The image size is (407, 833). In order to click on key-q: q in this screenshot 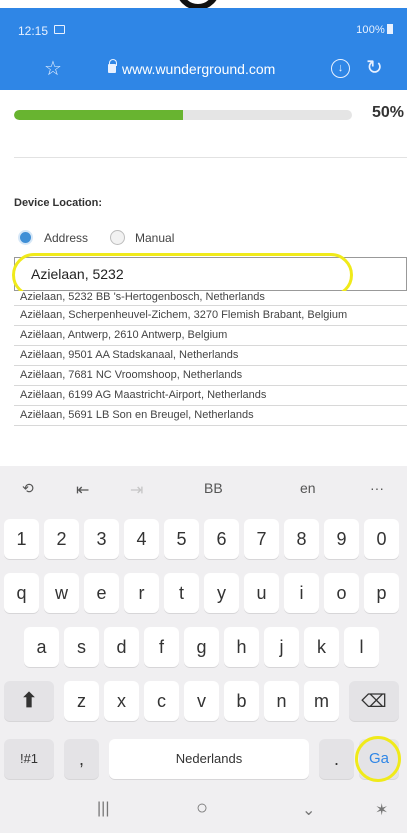, I will do `click(21, 593)`.